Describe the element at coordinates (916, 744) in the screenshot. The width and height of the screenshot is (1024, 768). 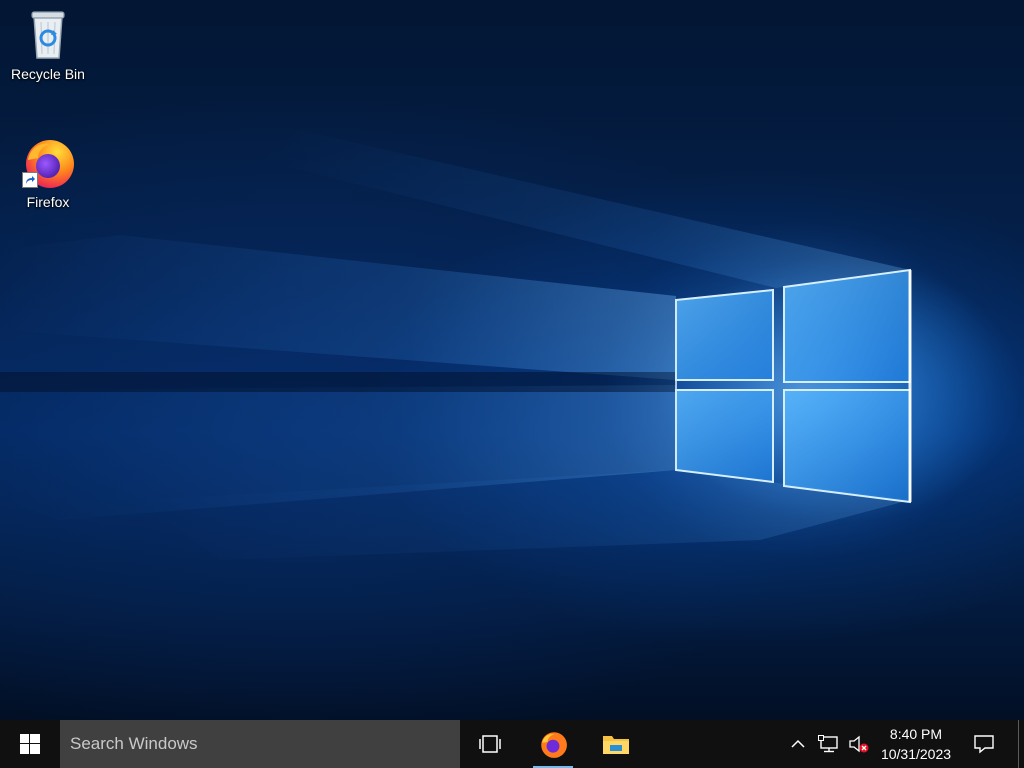
I see `clock: 8:40 PM 10/31/2023` at that location.